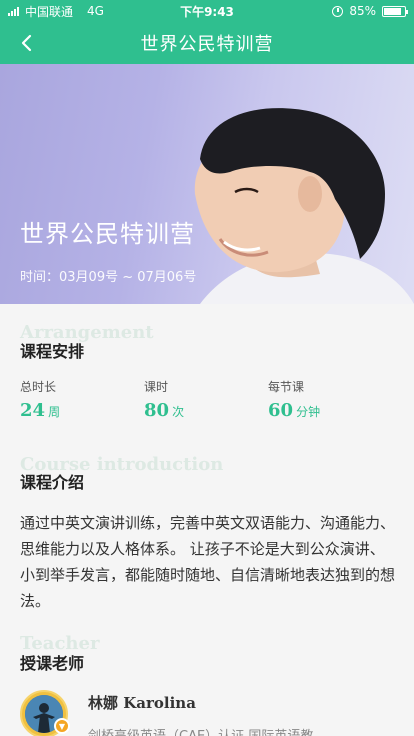 This screenshot has width=414, height=736. I want to click on stat-unit: 分钟, so click(308, 412).